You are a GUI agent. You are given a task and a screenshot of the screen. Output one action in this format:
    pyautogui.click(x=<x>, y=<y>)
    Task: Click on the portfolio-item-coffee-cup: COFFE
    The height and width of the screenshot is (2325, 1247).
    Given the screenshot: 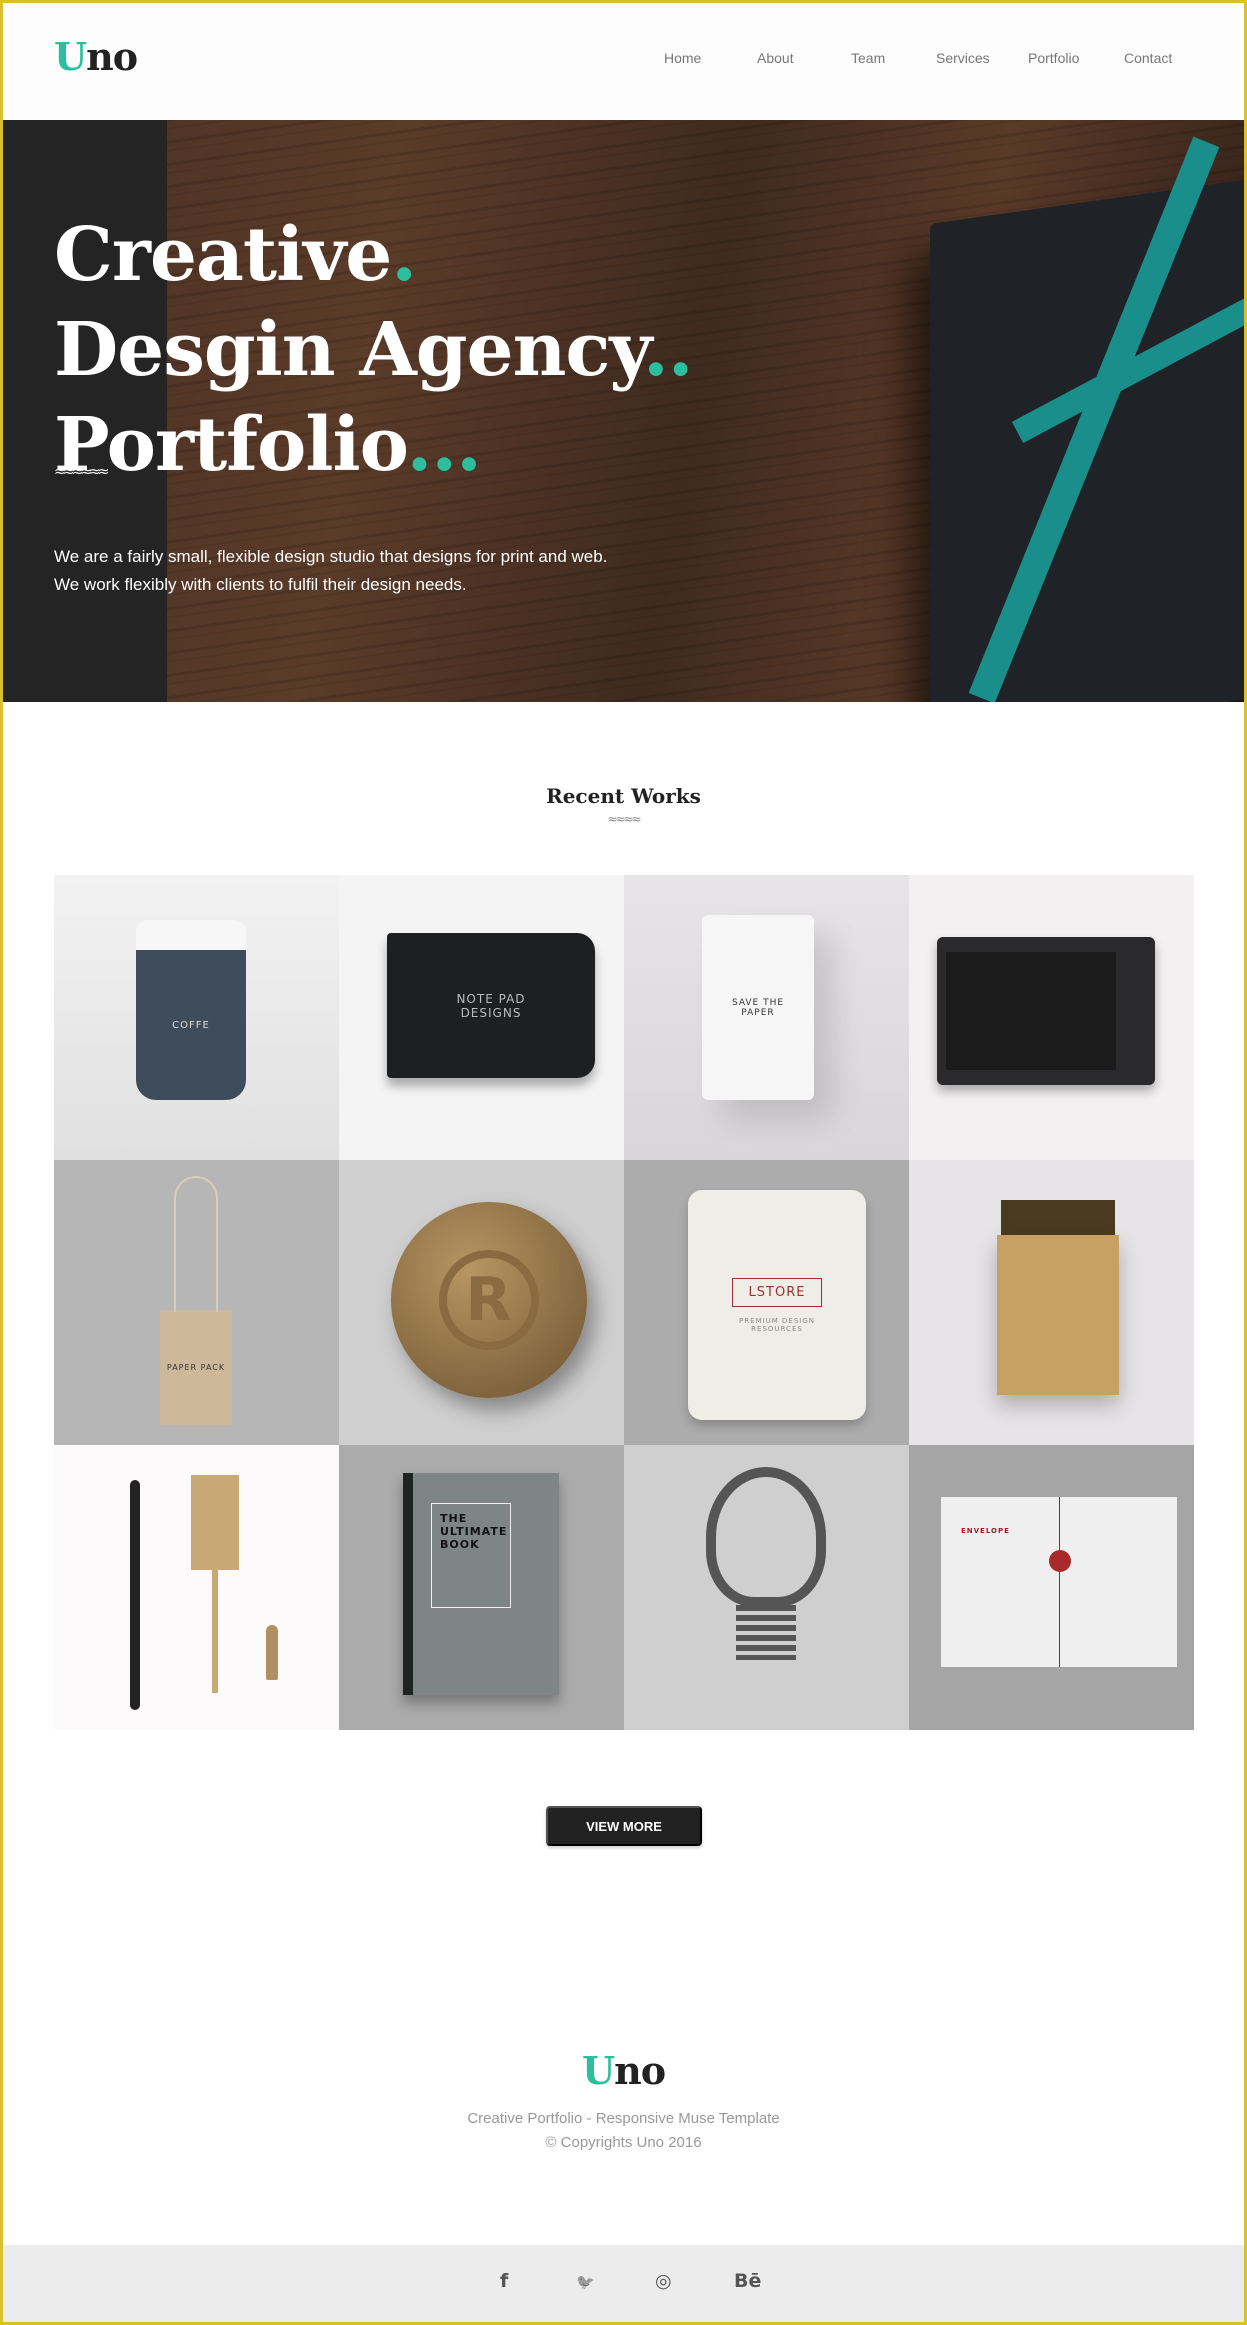 What is the action you would take?
    pyautogui.click(x=196, y=1017)
    